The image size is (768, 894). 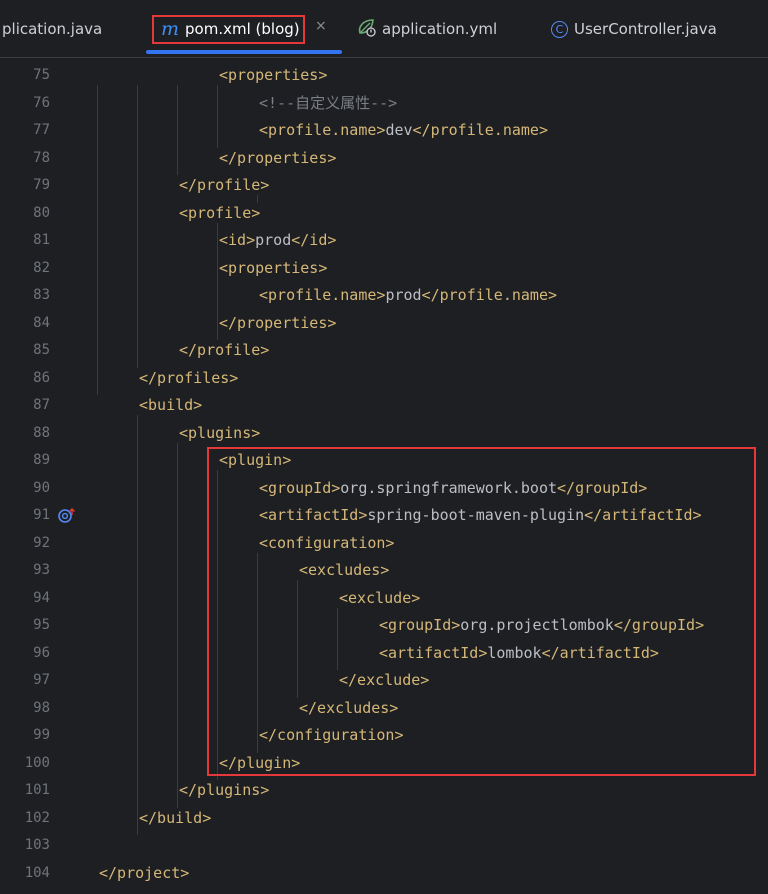 I want to click on xml-tag: </plugins>, so click(x=224, y=790).